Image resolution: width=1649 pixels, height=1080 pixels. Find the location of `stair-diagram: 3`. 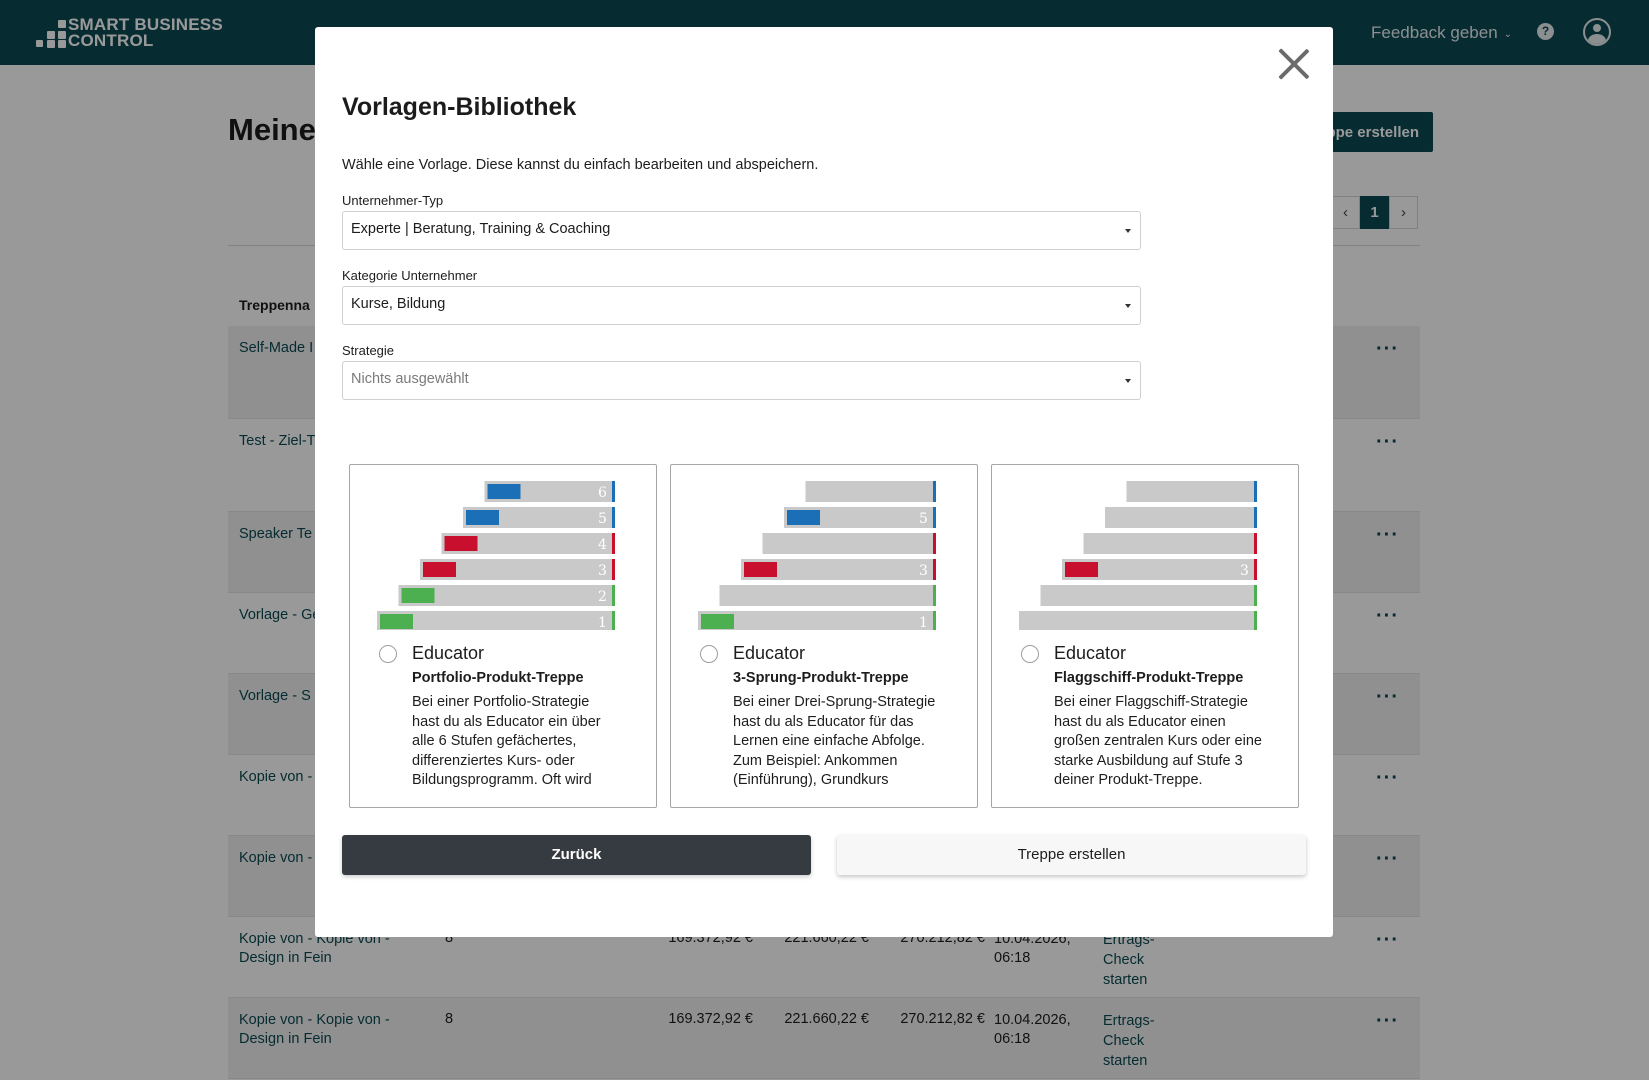

stair-diagram: 3 is located at coordinates (1138, 555).